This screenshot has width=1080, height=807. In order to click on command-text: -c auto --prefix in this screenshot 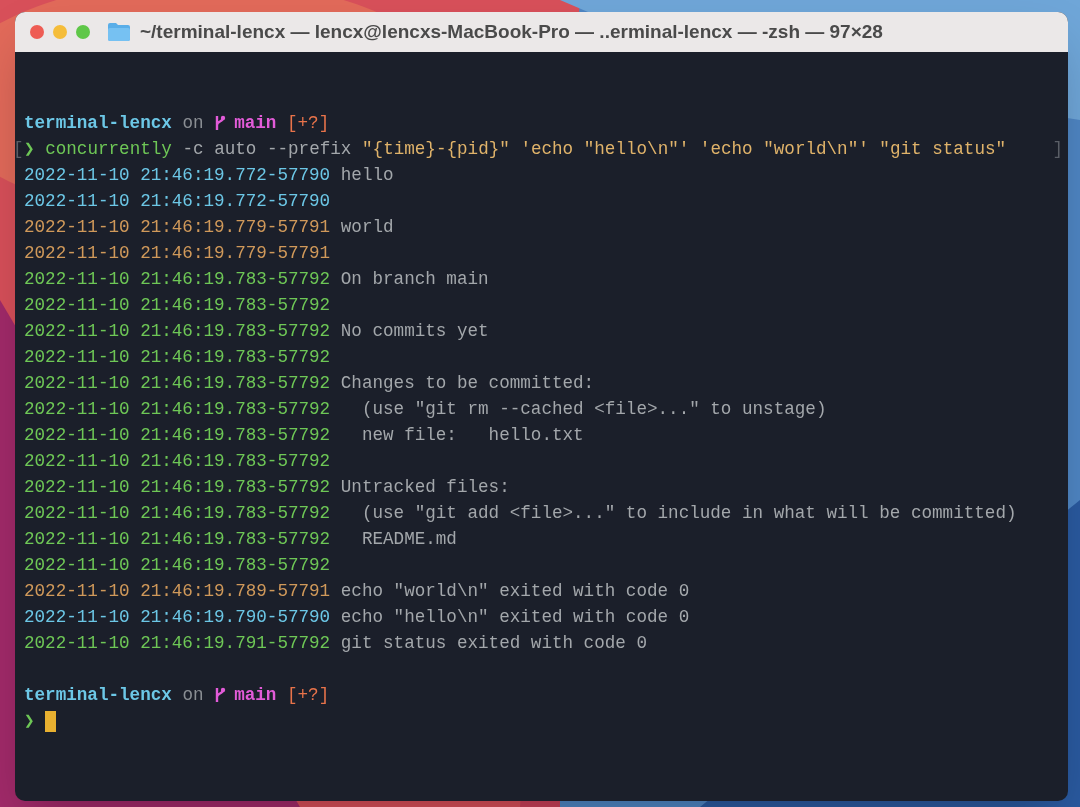, I will do `click(267, 149)`.